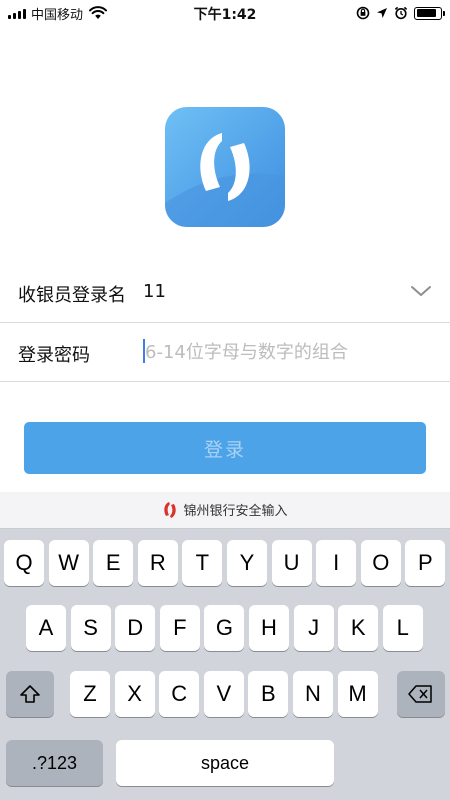 The height and width of the screenshot is (800, 450). I want to click on key-m: M, so click(357, 694).